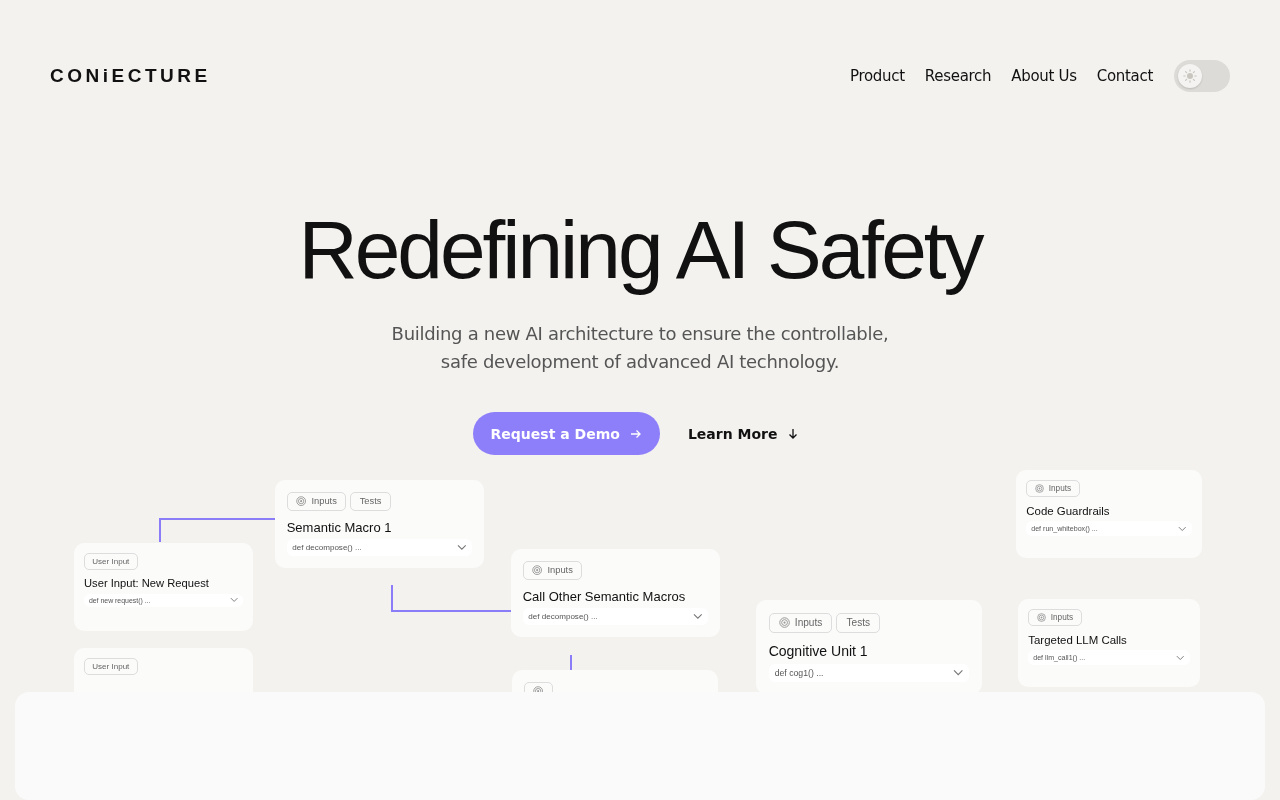 This screenshot has width=1280, height=800. What do you see at coordinates (818, 650) in the screenshot?
I see `node-title: Cognitive Unit 1` at bounding box center [818, 650].